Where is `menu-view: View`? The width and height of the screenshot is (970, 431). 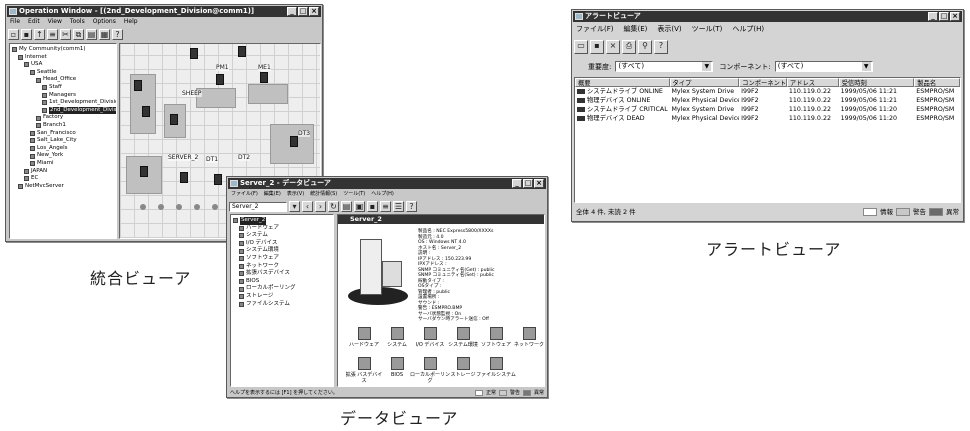 menu-view: View is located at coordinates (55, 22).